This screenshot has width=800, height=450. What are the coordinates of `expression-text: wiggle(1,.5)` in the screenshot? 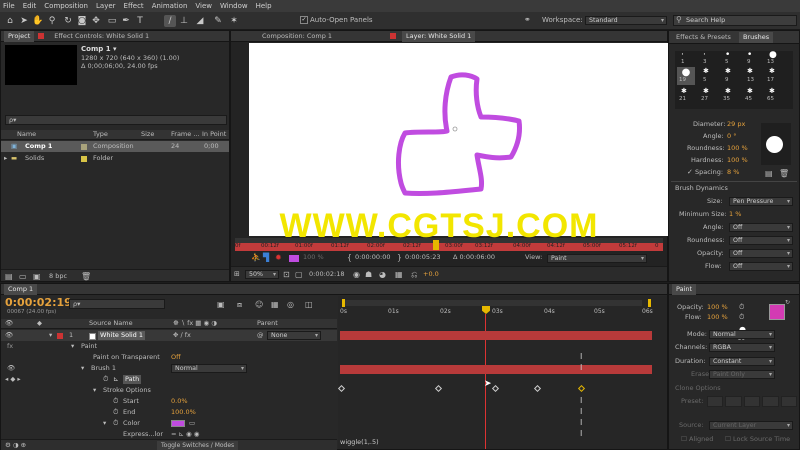 It's located at (359, 442).